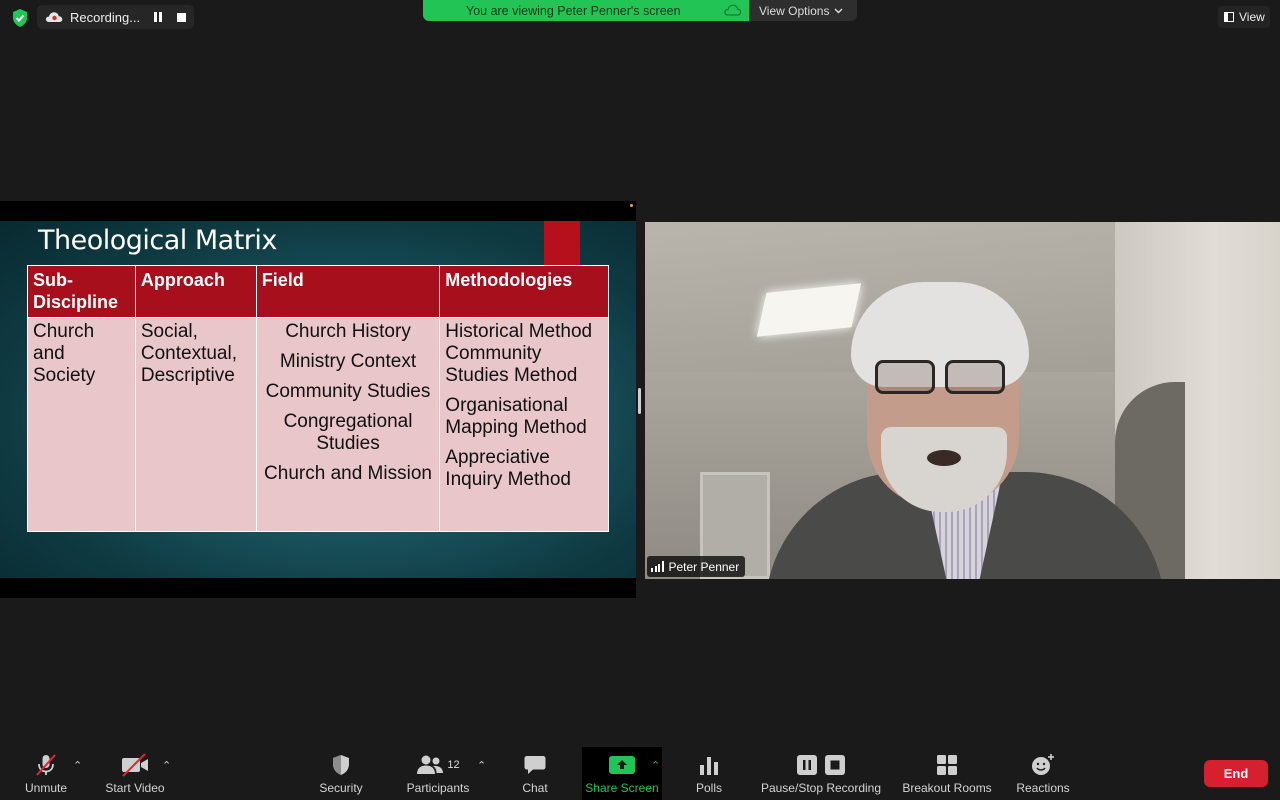  Describe the element at coordinates (81, 291) in the screenshot. I see `header-subdiscipline: Sub-Discipline` at that location.